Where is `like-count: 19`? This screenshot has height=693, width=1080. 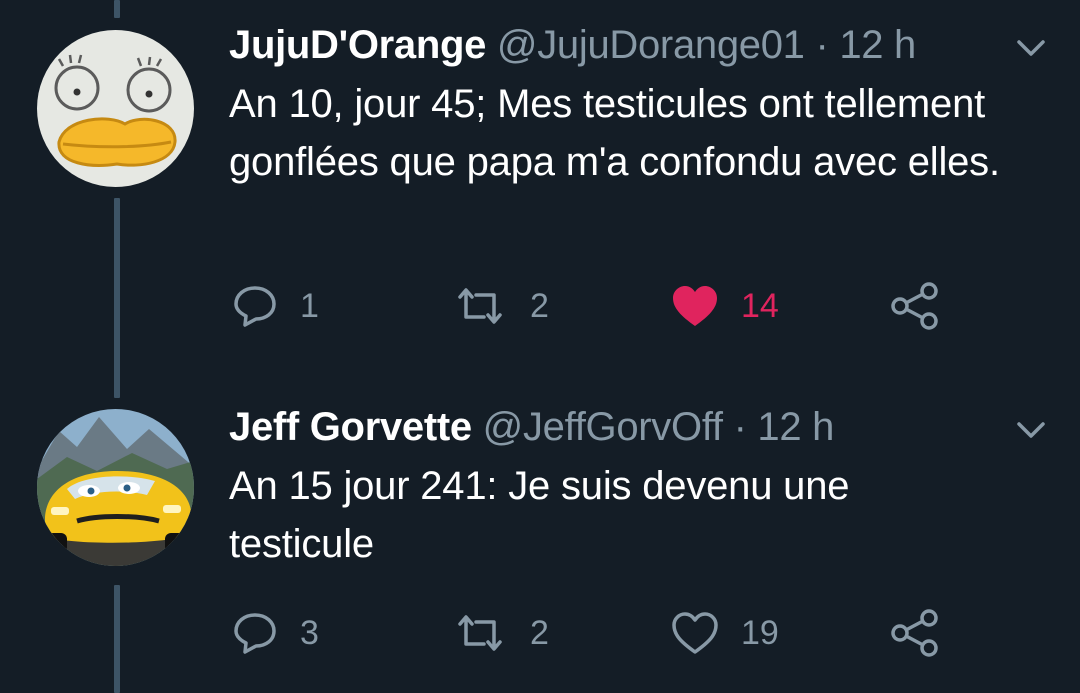
like-count: 19 is located at coordinates (760, 632).